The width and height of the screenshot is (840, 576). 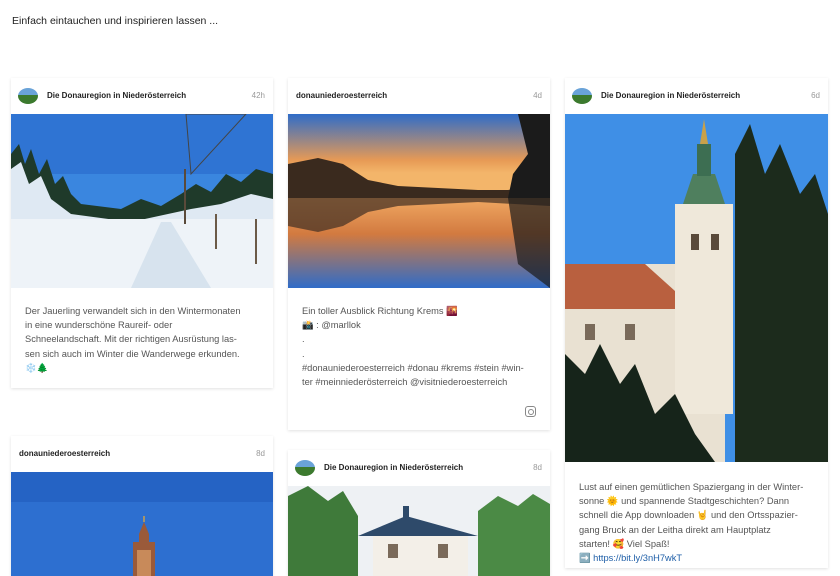 What do you see at coordinates (380, 311) in the screenshot?
I see `post-text-line: Ein toller Ausblick Richtung Krems 🌇` at bounding box center [380, 311].